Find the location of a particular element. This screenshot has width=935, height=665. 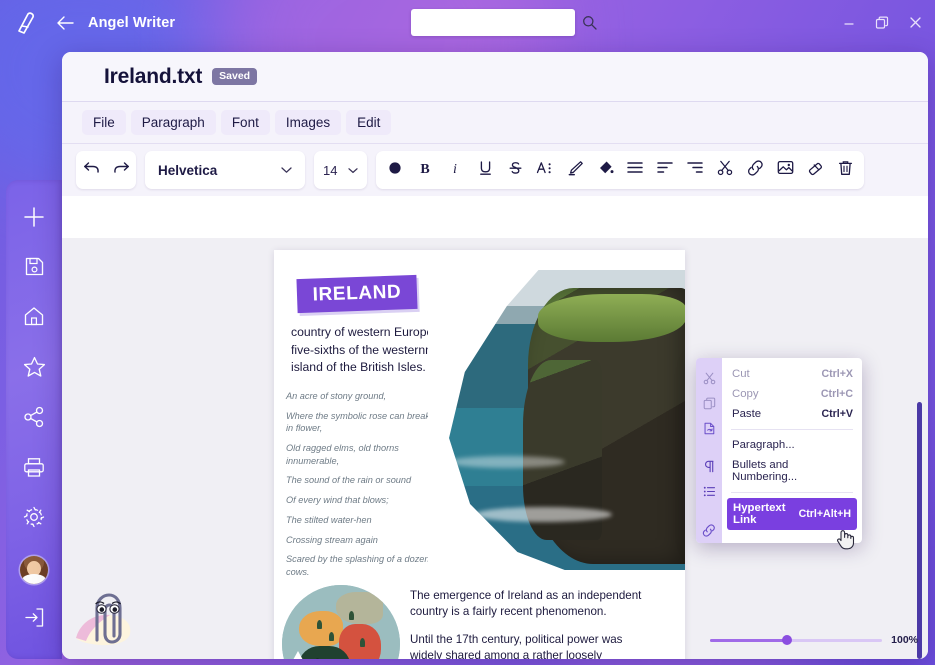

sidebar-item-print is located at coordinates (34, 470).